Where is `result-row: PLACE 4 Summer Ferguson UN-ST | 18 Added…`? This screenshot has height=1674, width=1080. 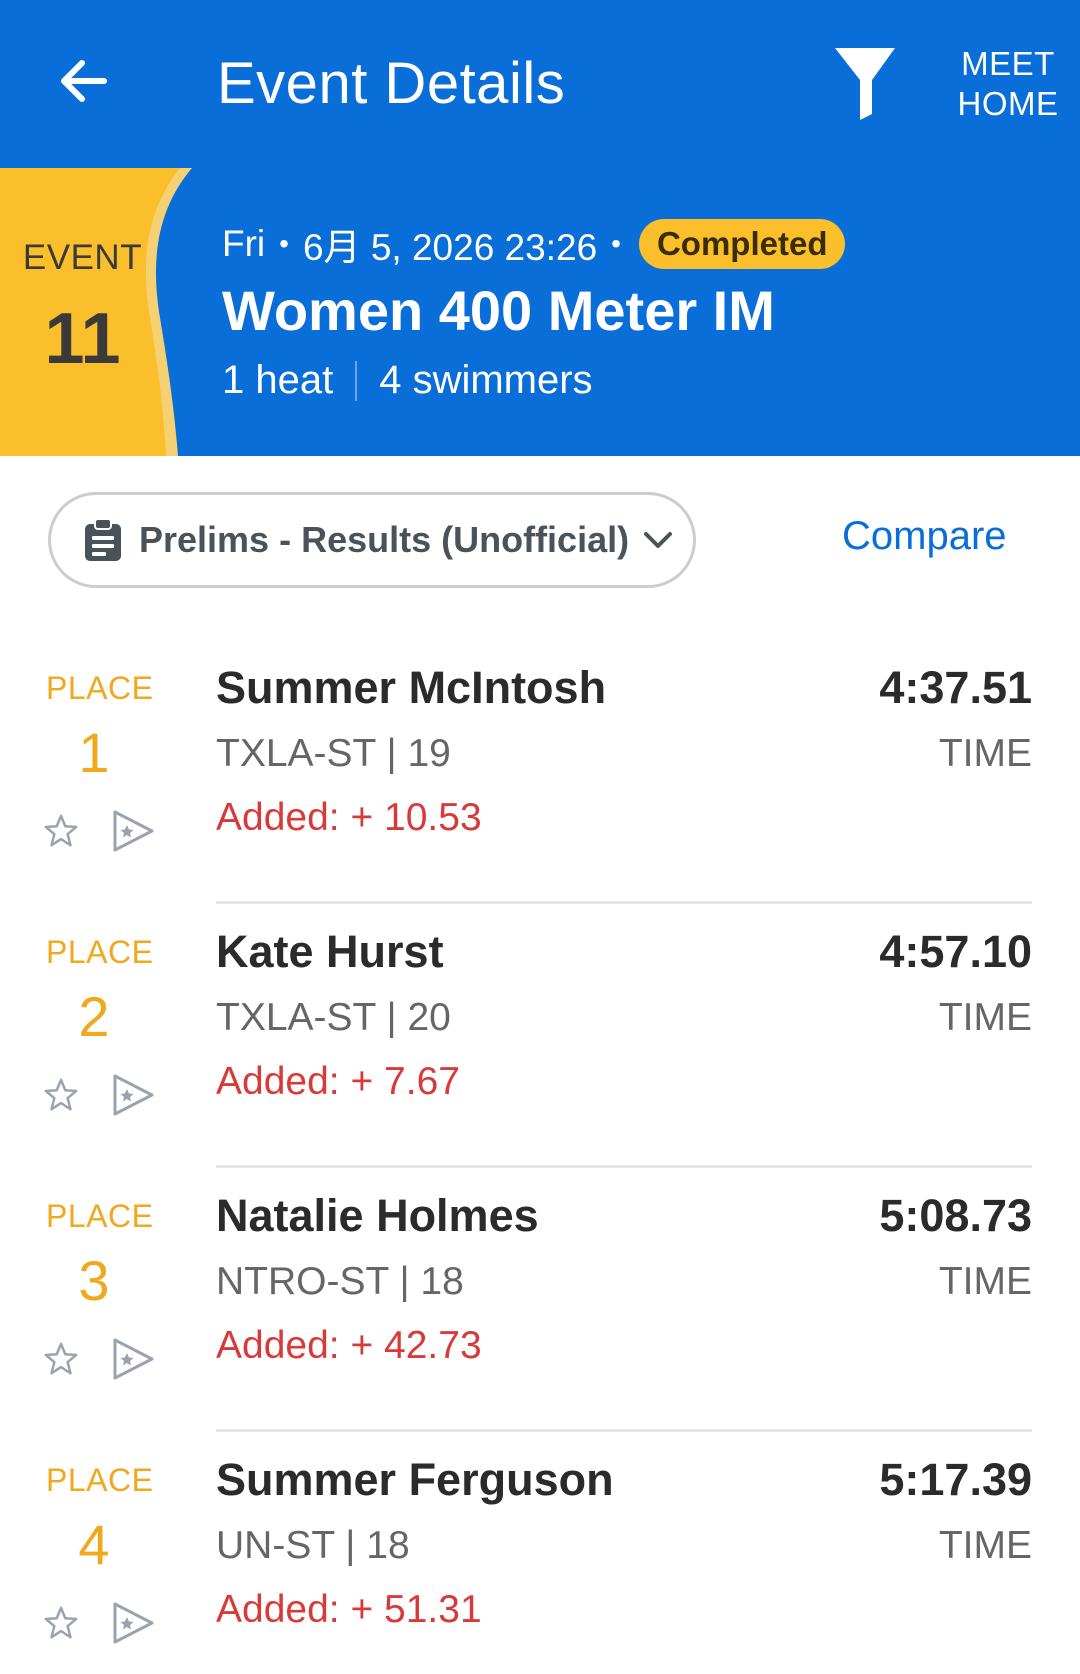
result-row: PLACE 4 Summer Ferguson UN-ST | 18 Added… is located at coordinates (540, 1553).